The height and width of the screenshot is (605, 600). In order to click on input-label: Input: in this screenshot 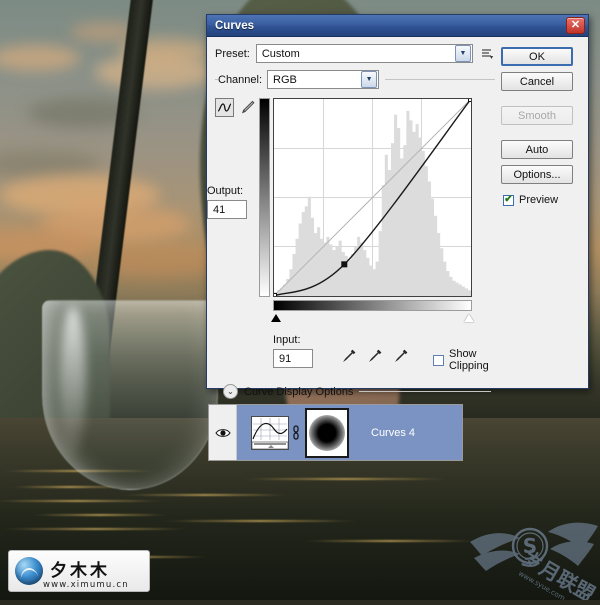, I will do `click(287, 340)`.